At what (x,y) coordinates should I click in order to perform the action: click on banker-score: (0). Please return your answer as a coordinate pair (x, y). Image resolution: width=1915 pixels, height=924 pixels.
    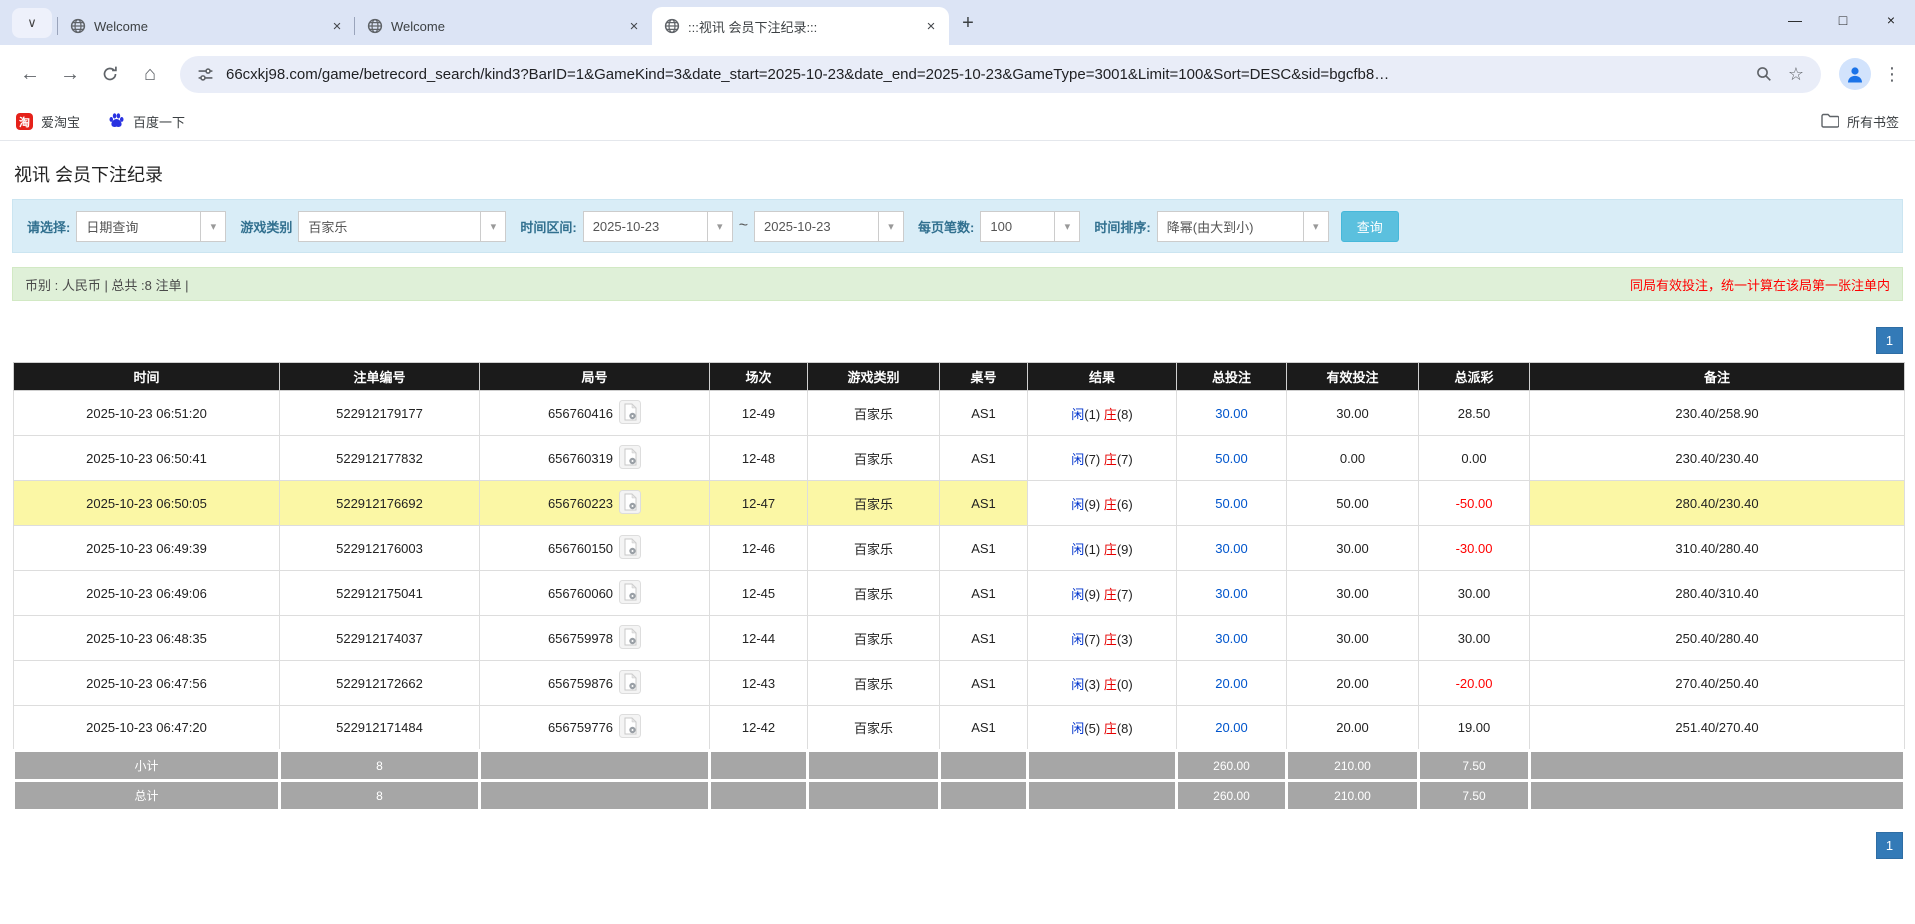
    Looking at the image, I should click on (1124, 684).